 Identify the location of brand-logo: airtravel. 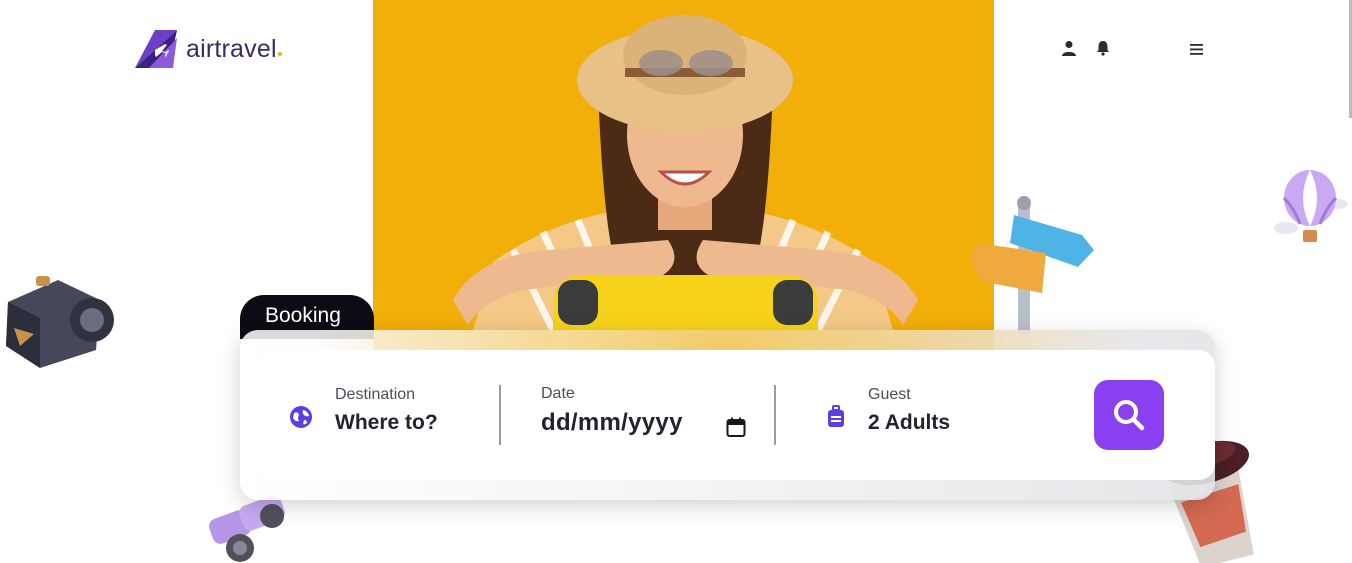
(208, 49).